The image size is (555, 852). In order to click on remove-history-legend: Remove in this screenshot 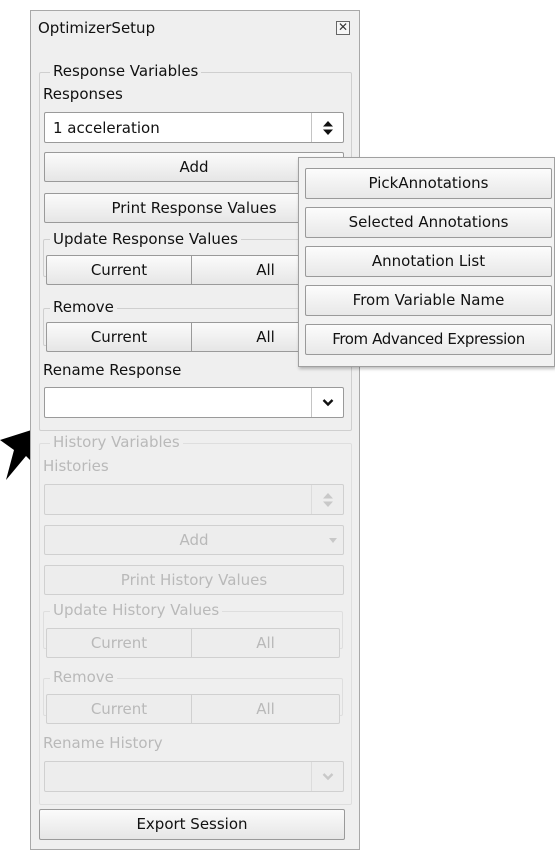, I will do `click(83, 677)`.